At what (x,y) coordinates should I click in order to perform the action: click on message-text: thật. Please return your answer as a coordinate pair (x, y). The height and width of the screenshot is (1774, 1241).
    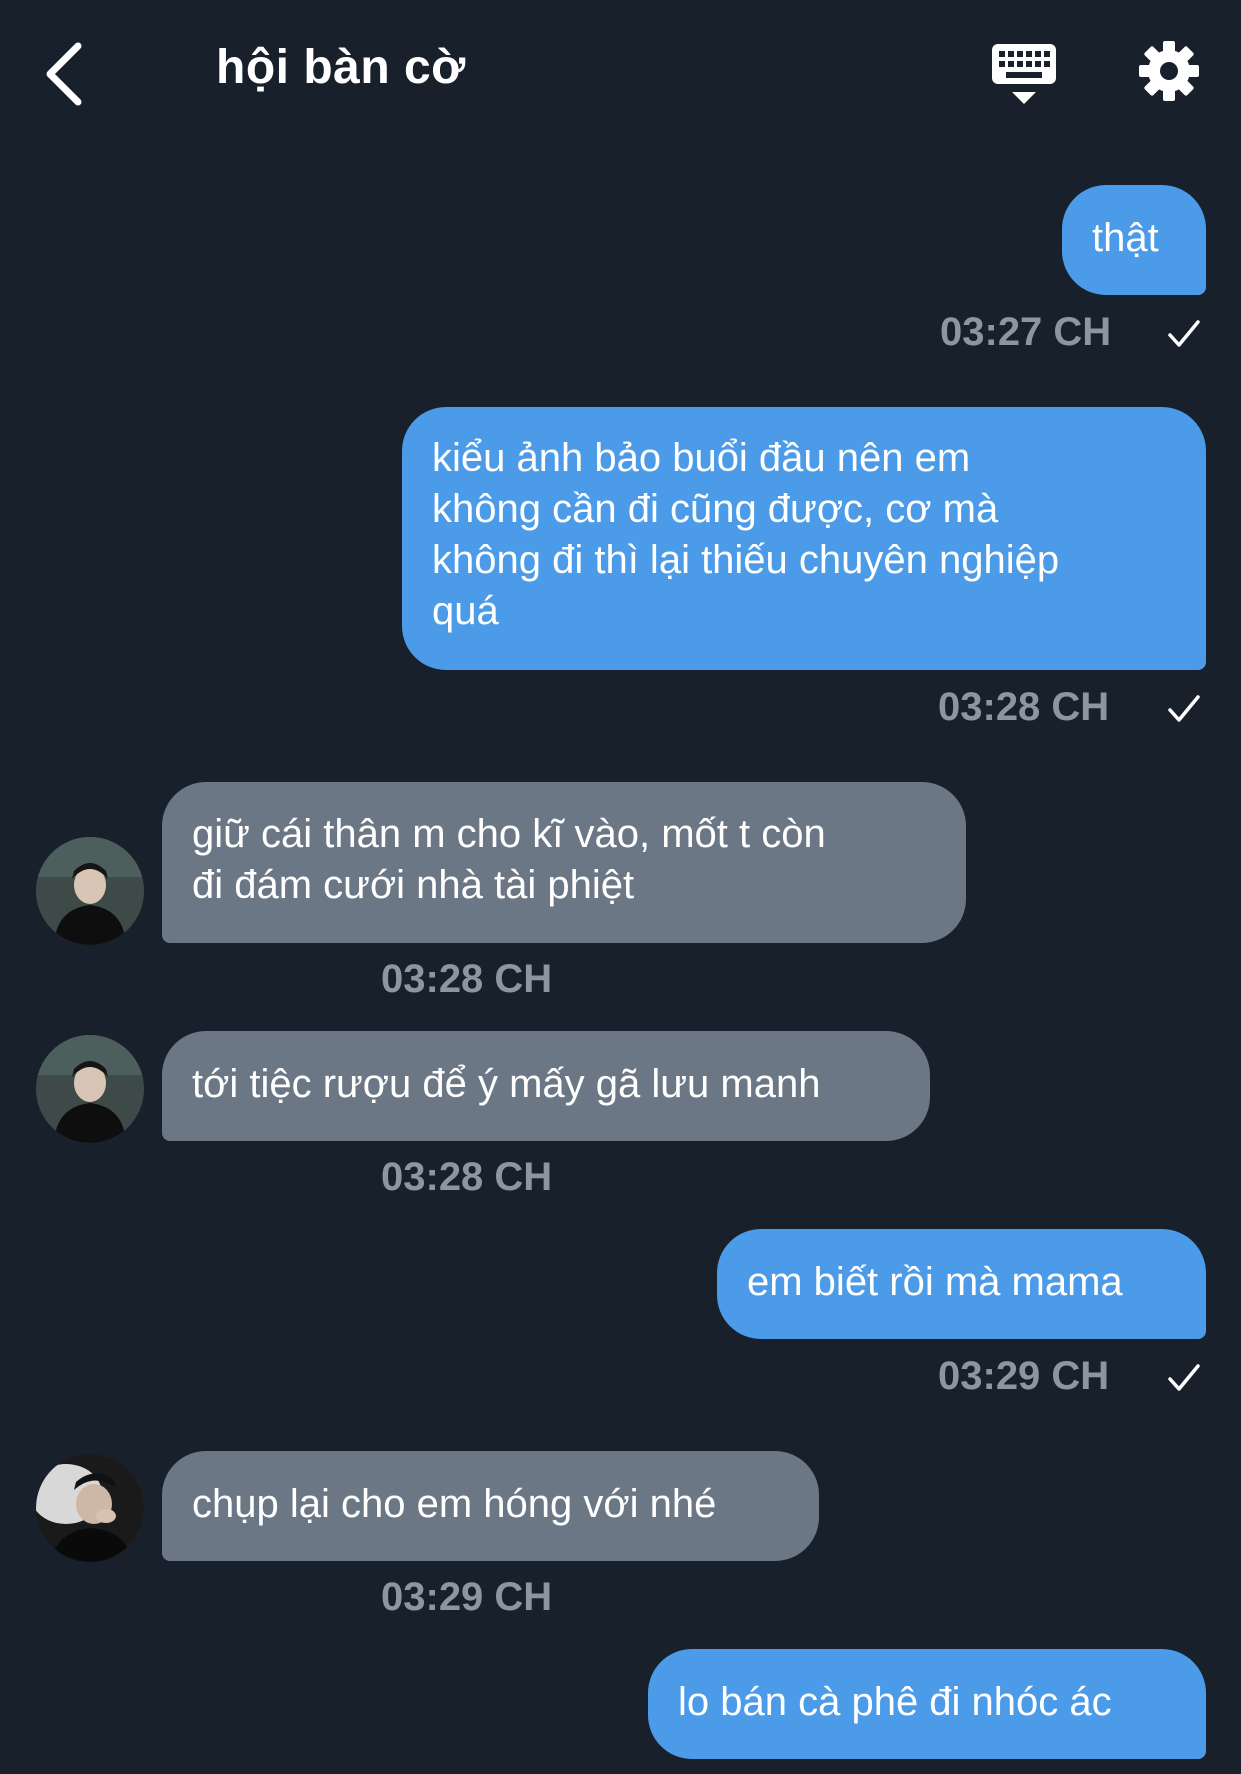
    Looking at the image, I should click on (1125, 238).